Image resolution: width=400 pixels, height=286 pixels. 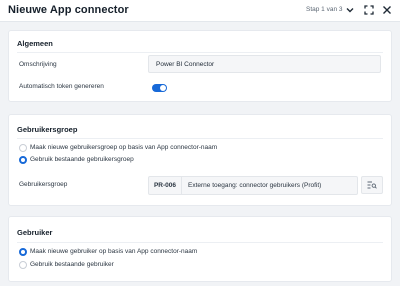 What do you see at coordinates (61, 86) in the screenshot?
I see `token-label: Automatisch token genereren` at bounding box center [61, 86].